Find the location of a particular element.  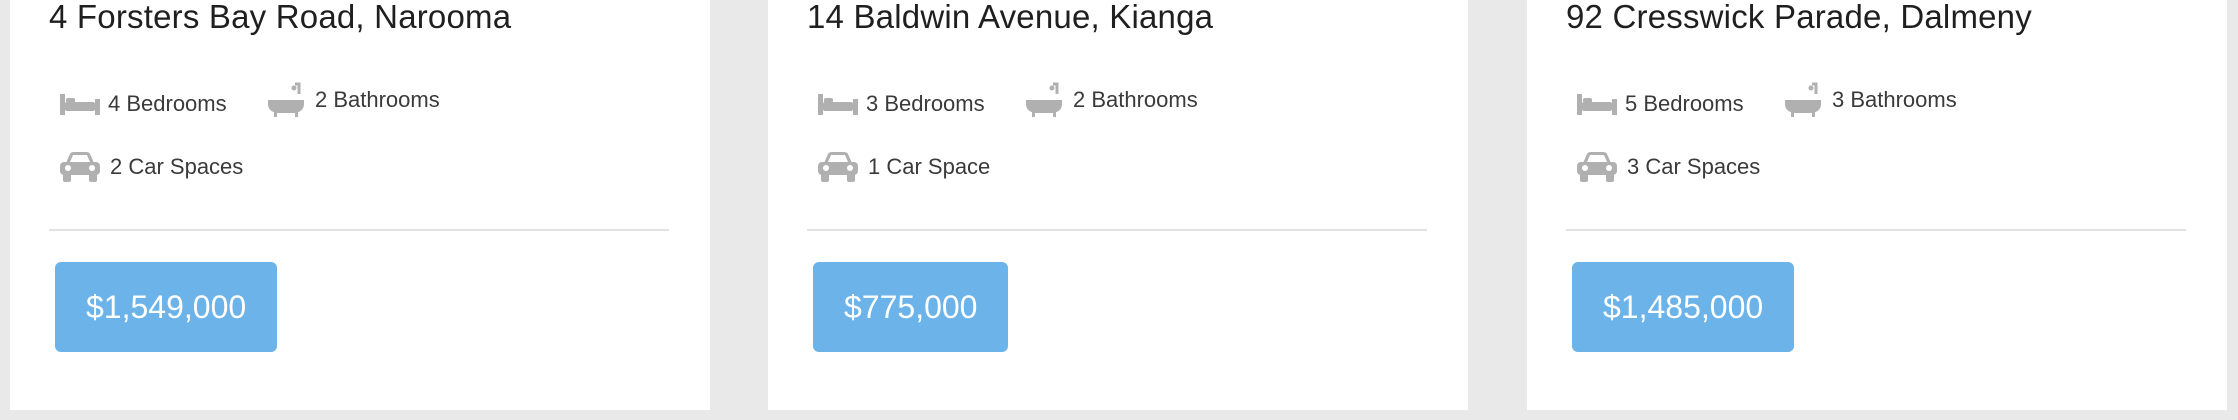

bedrooms-label: 3 Bedrooms is located at coordinates (925, 103).